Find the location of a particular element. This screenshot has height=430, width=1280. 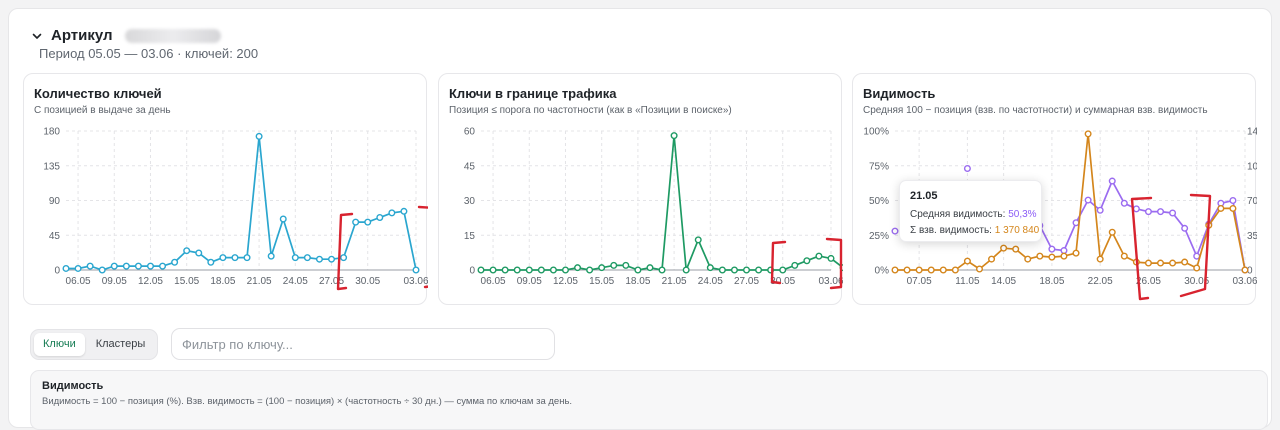

y-tick-label: 60 is located at coordinates (470, 132).